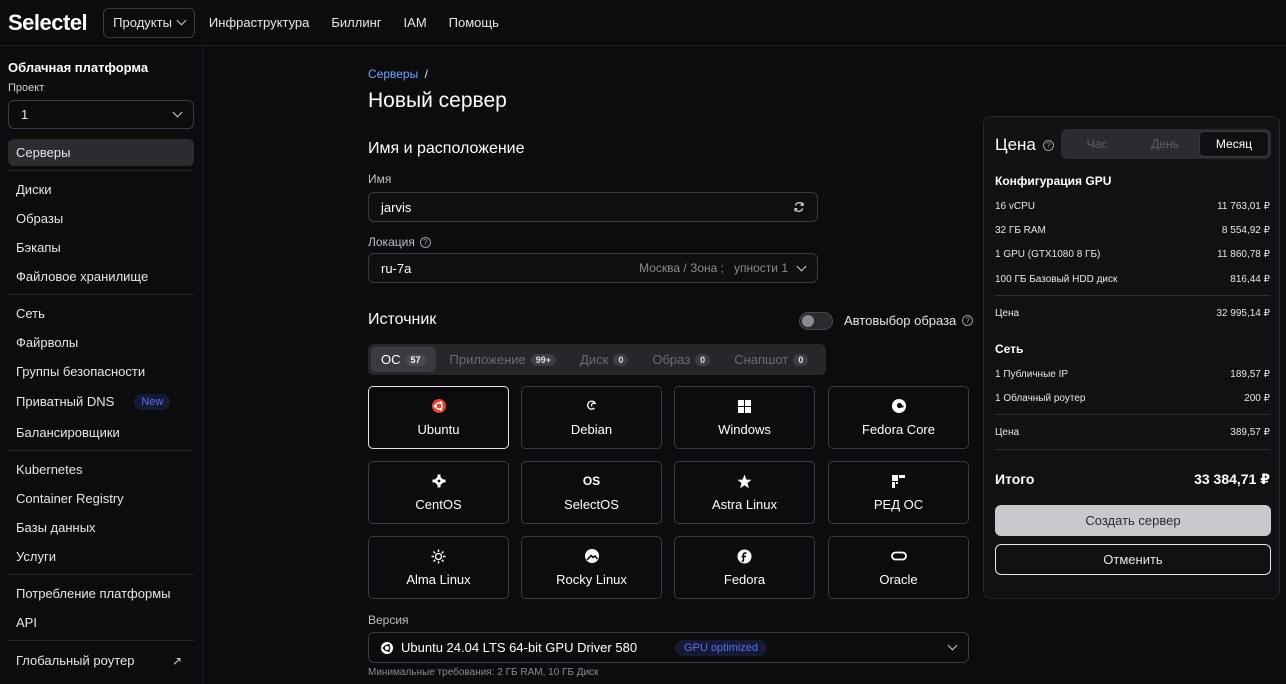 The image size is (1286, 684). I want to click on version-label-text: Версия, so click(388, 620).